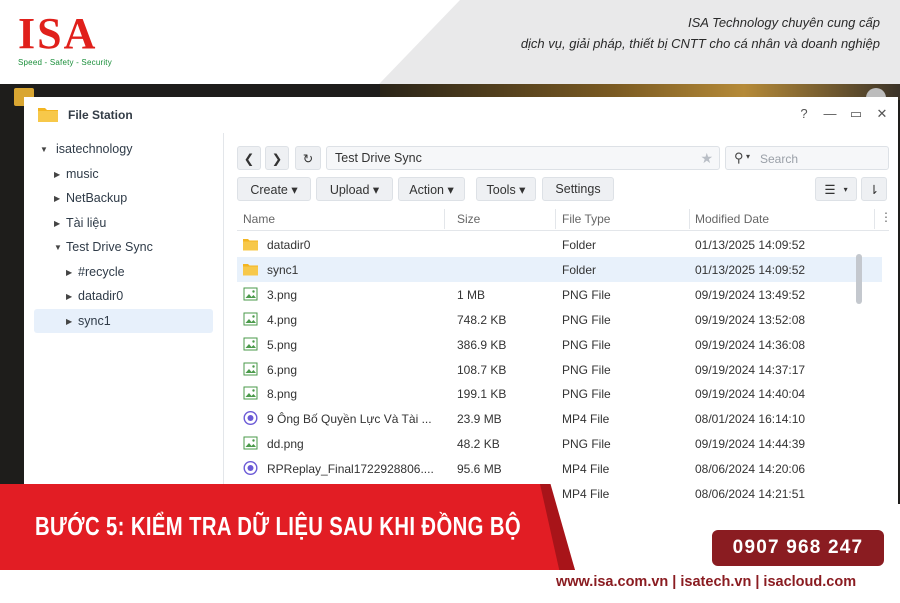  Describe the element at coordinates (431, 189) in the screenshot. I see `action-button: Action ▾` at that location.